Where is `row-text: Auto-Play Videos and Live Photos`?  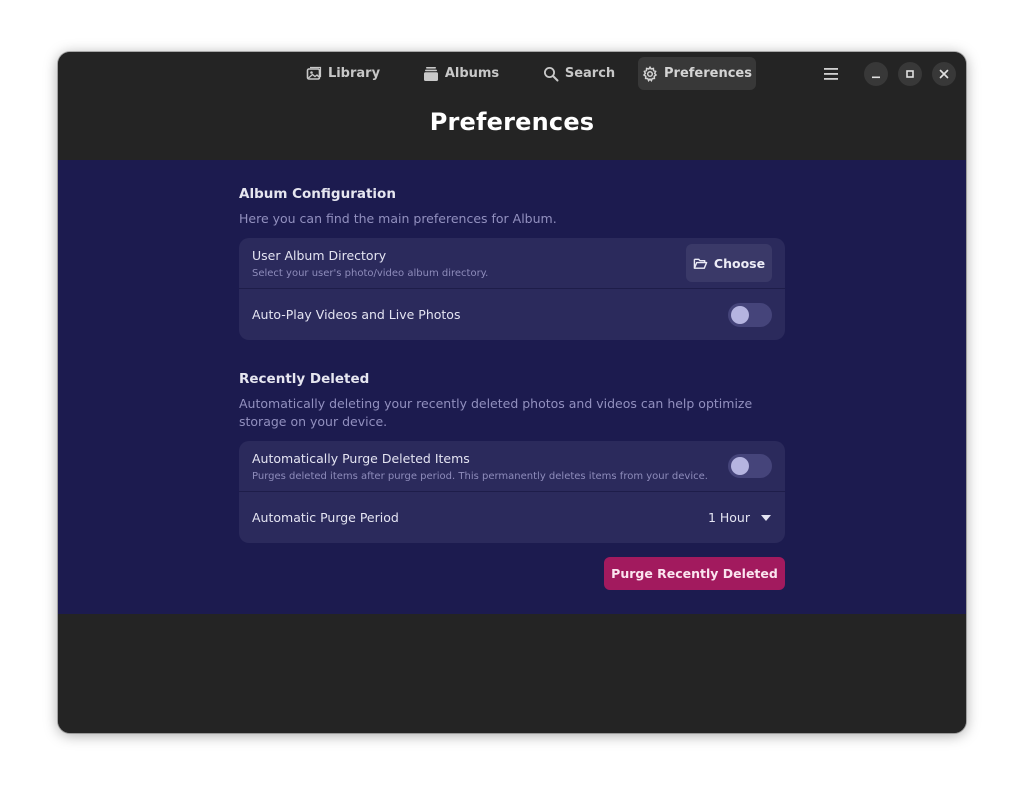
row-text: Auto-Play Videos and Live Photos is located at coordinates (490, 314).